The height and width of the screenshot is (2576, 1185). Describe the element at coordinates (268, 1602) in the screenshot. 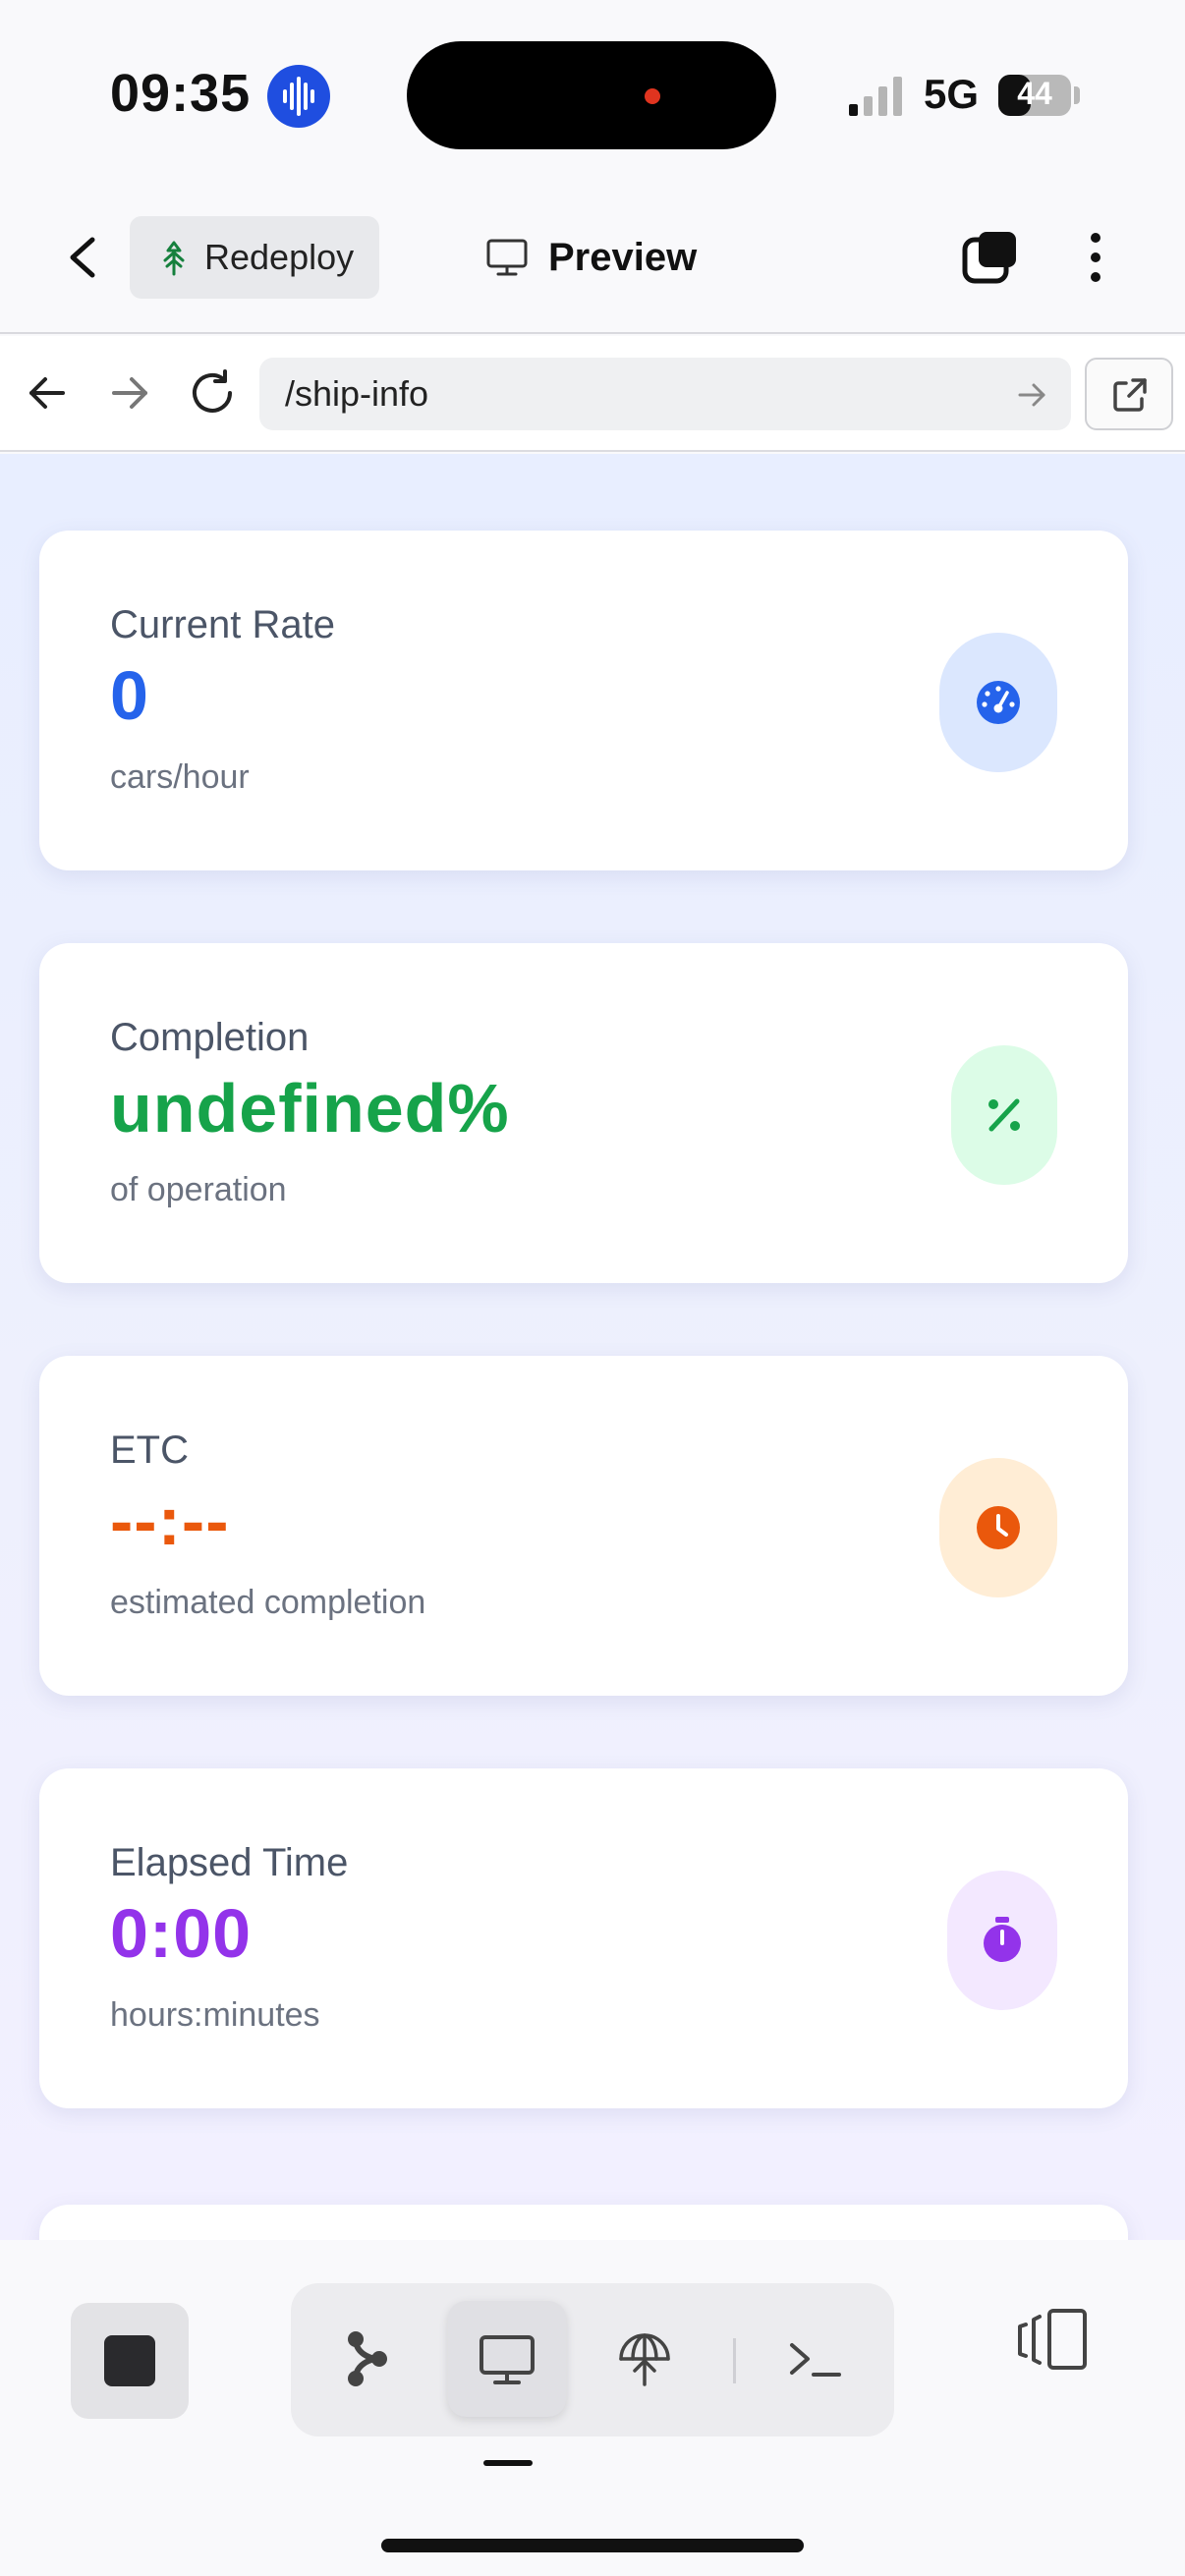

I see `card-unit: estimated completion` at that location.